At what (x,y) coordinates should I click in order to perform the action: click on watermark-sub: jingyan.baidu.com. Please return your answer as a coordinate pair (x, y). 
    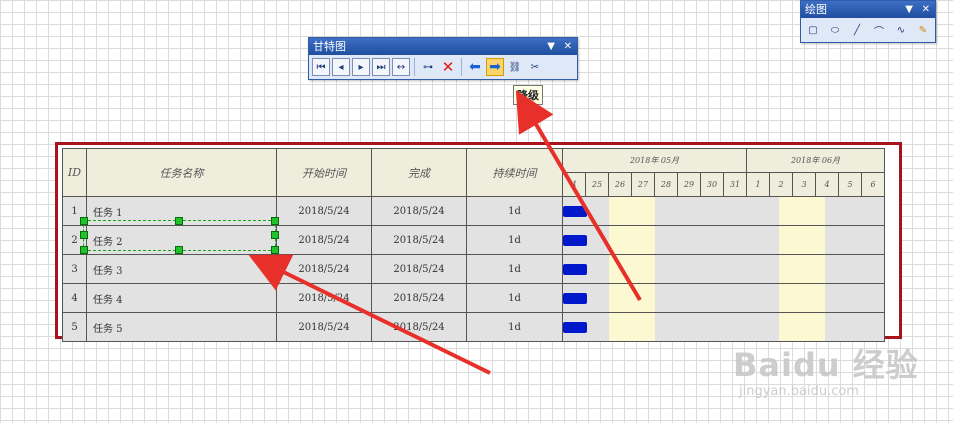
    Looking at the image, I should click on (799, 391).